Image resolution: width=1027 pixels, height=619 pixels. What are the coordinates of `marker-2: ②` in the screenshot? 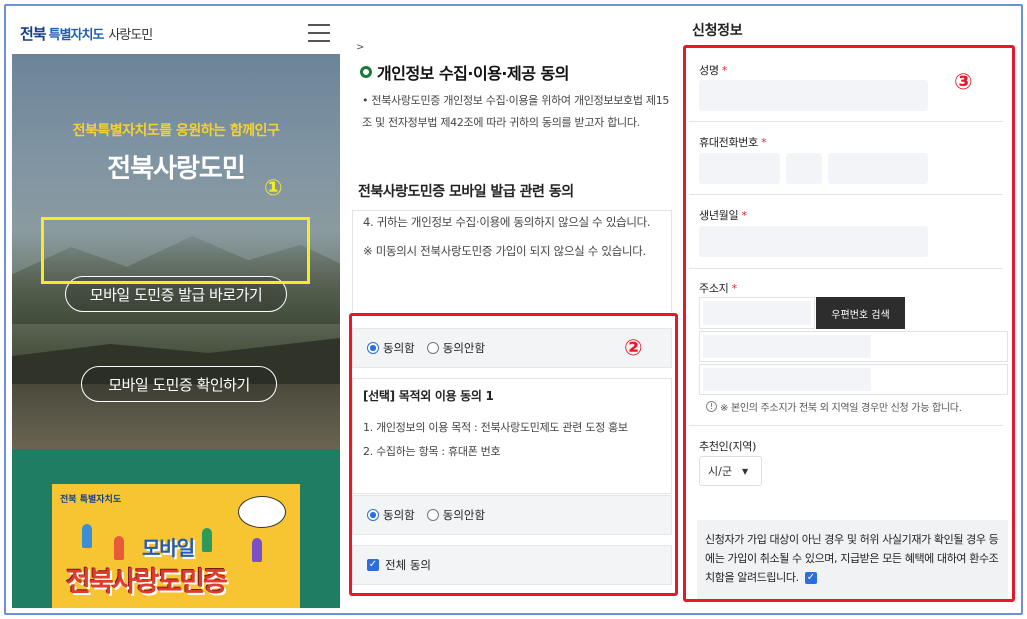 It's located at (633, 348).